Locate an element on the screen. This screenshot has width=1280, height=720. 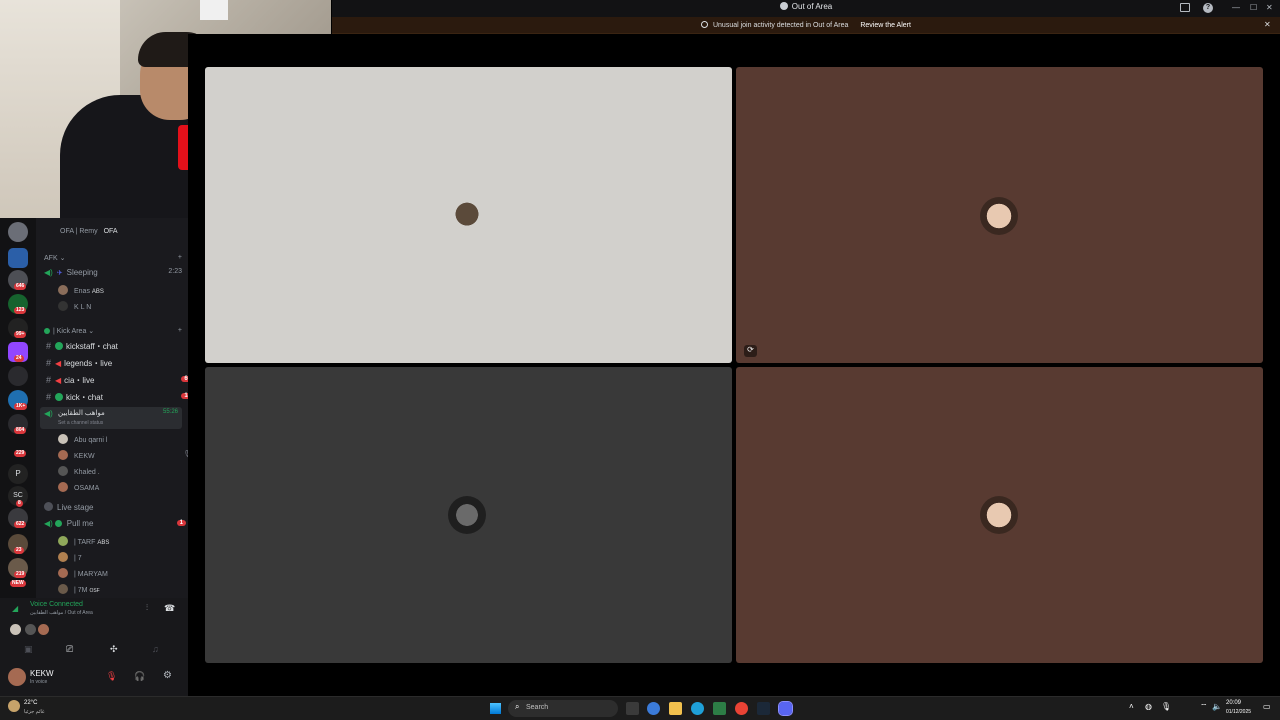
soundboard-icon: ♫ is located at coordinates (155, 649).